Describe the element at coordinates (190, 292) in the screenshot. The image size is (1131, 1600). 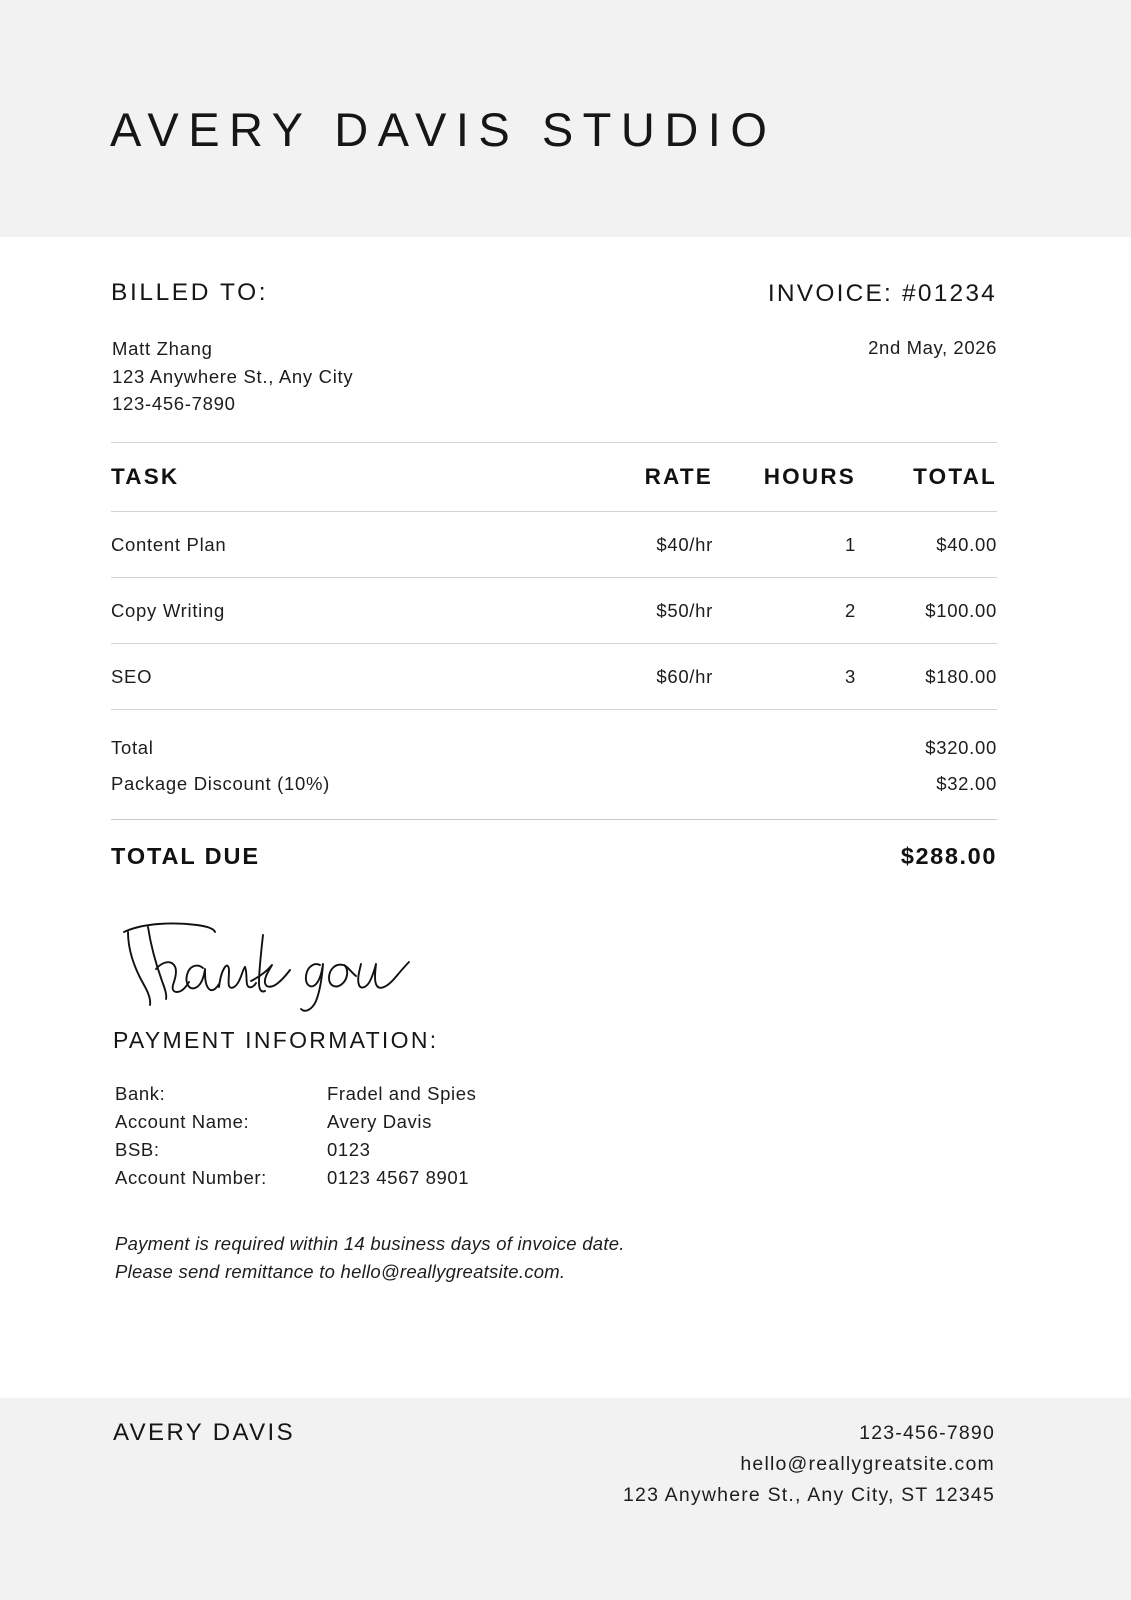
I see `billed-to-label: BILLED TO:` at that location.